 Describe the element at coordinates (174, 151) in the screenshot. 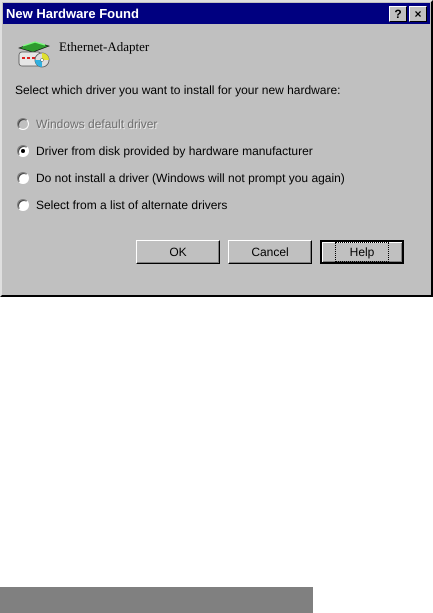

I see `option-label: Driver from disk provided by hardware manufacturer` at that location.